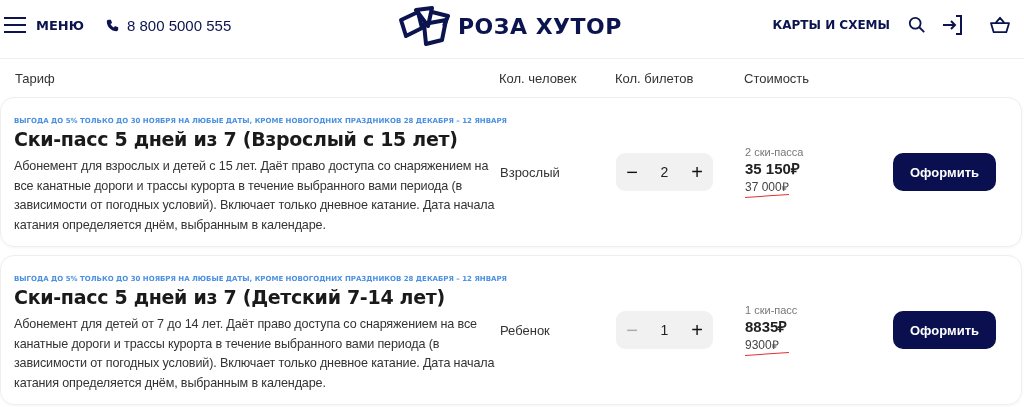  What do you see at coordinates (777, 78) in the screenshot?
I see `column-header: Стоимость` at bounding box center [777, 78].